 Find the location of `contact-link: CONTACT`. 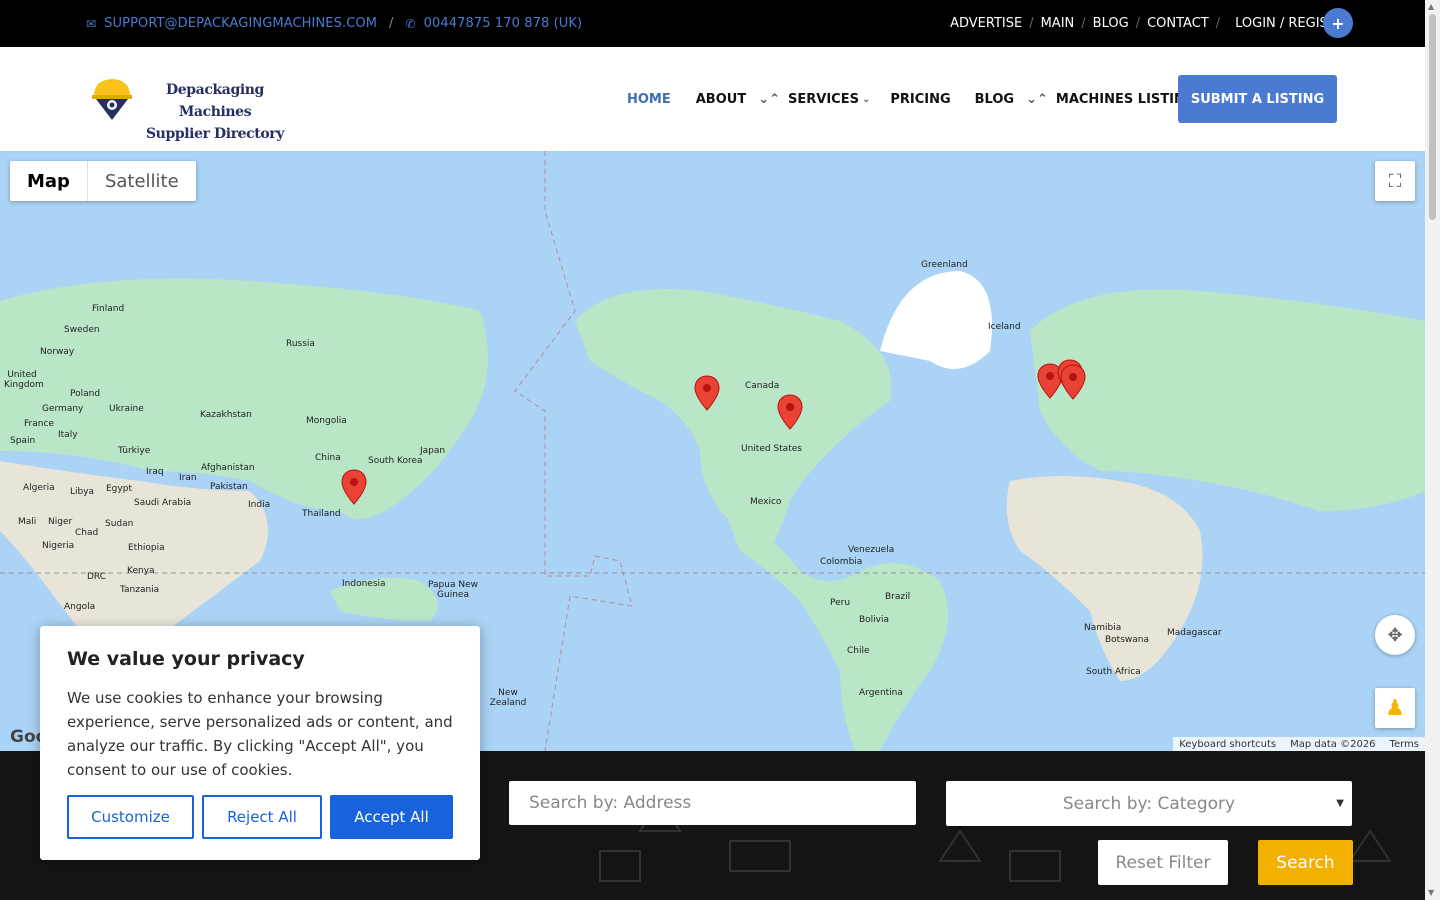

contact-link: CONTACT is located at coordinates (1178, 23).